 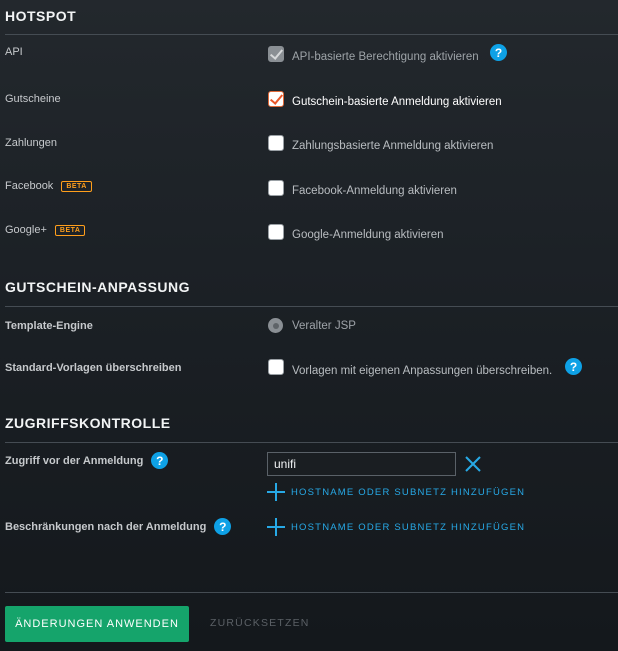 I want to click on label-api: API, so click(x=14, y=52).